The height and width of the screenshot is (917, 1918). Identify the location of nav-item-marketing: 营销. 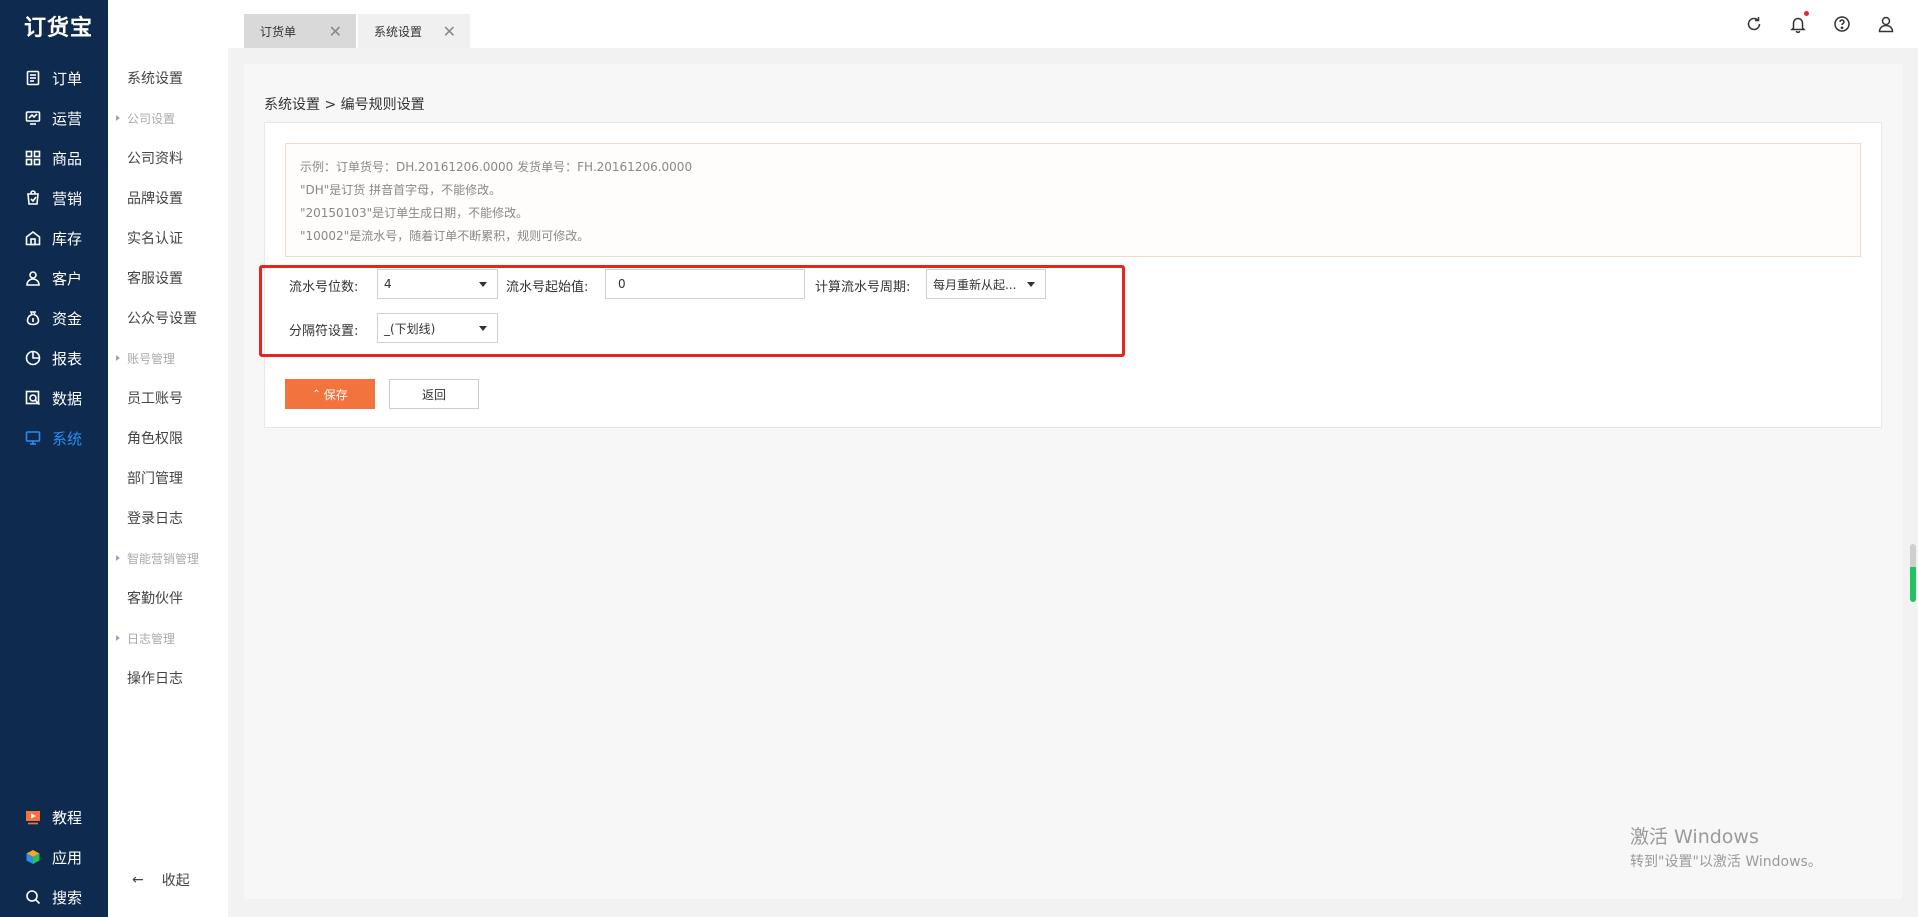
(54, 198).